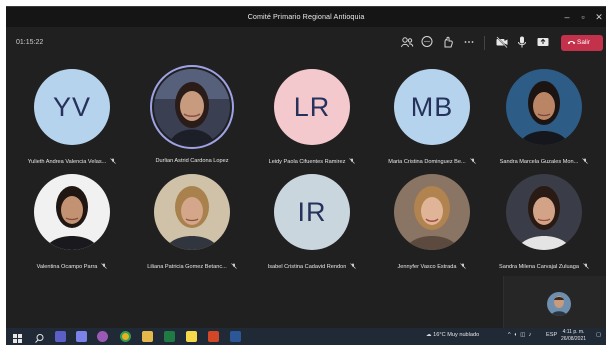 This screenshot has width=609, height=345. What do you see at coordinates (502, 42) in the screenshot?
I see `camera-off-icon` at bounding box center [502, 42].